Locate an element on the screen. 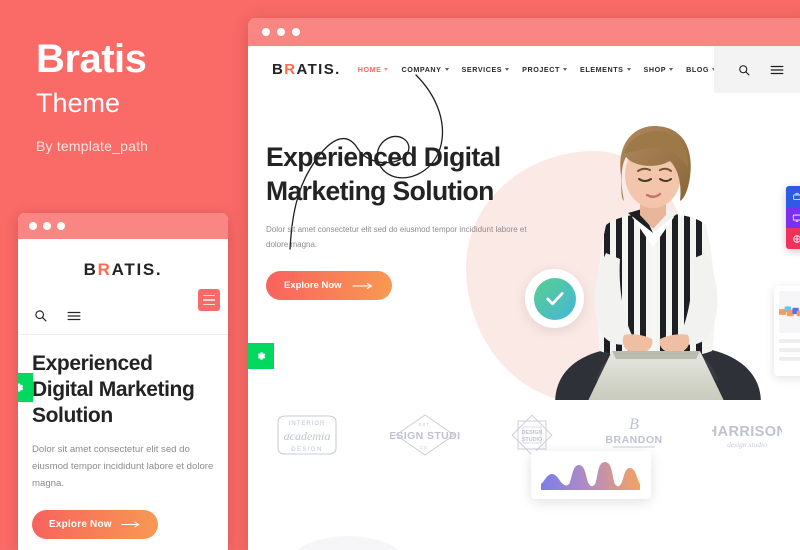 This screenshot has width=800, height=550. hero-heading: Experienced Digital Marketing Solution is located at coordinates (383, 174).